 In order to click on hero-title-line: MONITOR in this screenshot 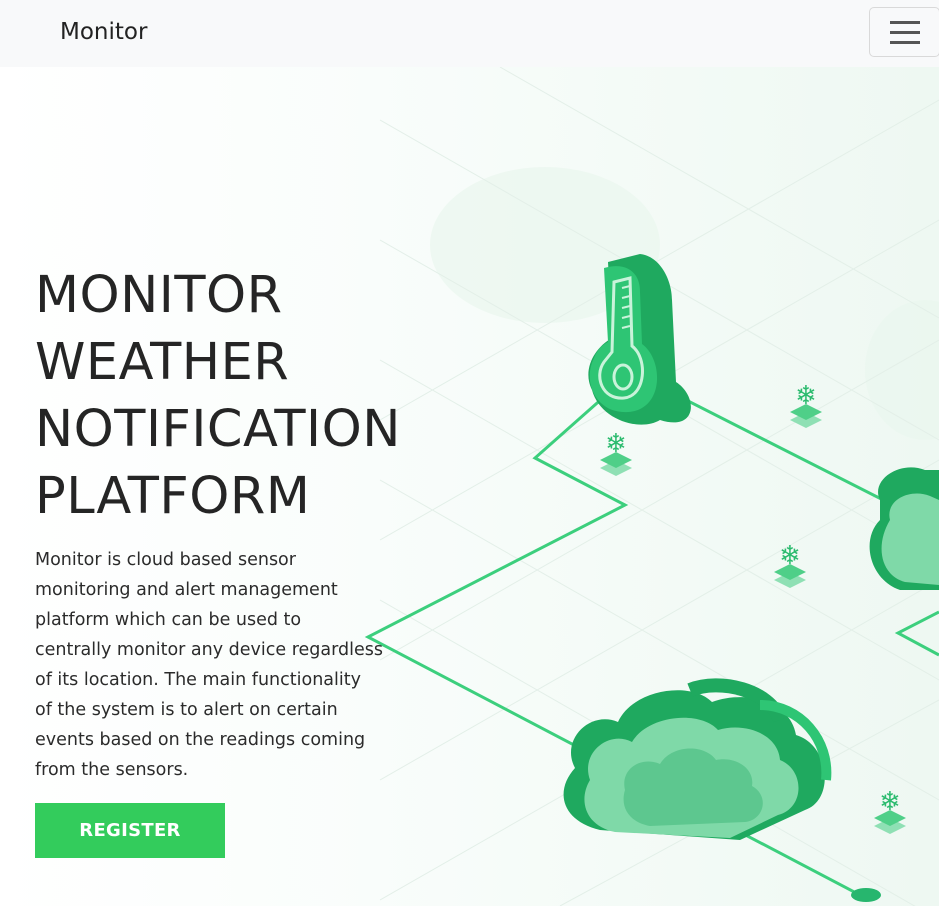, I will do `click(159, 295)`.